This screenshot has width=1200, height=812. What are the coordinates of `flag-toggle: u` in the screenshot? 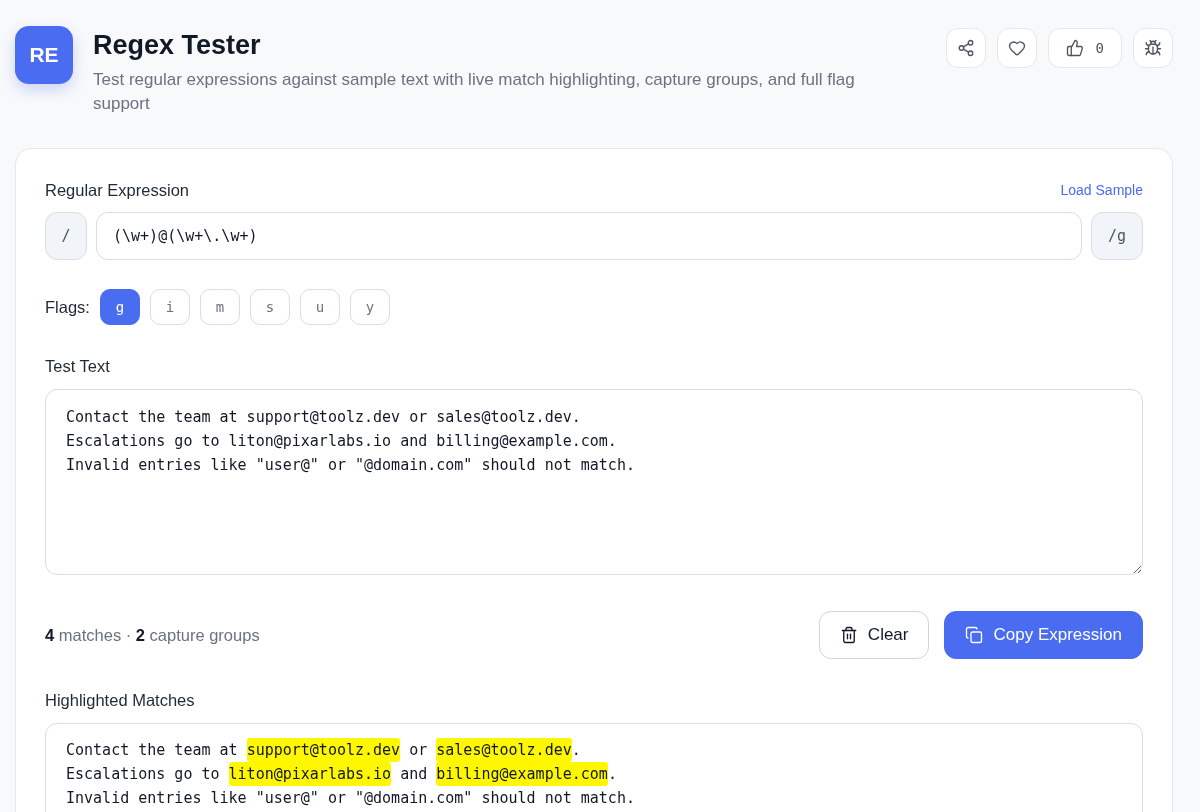 It's located at (319, 307).